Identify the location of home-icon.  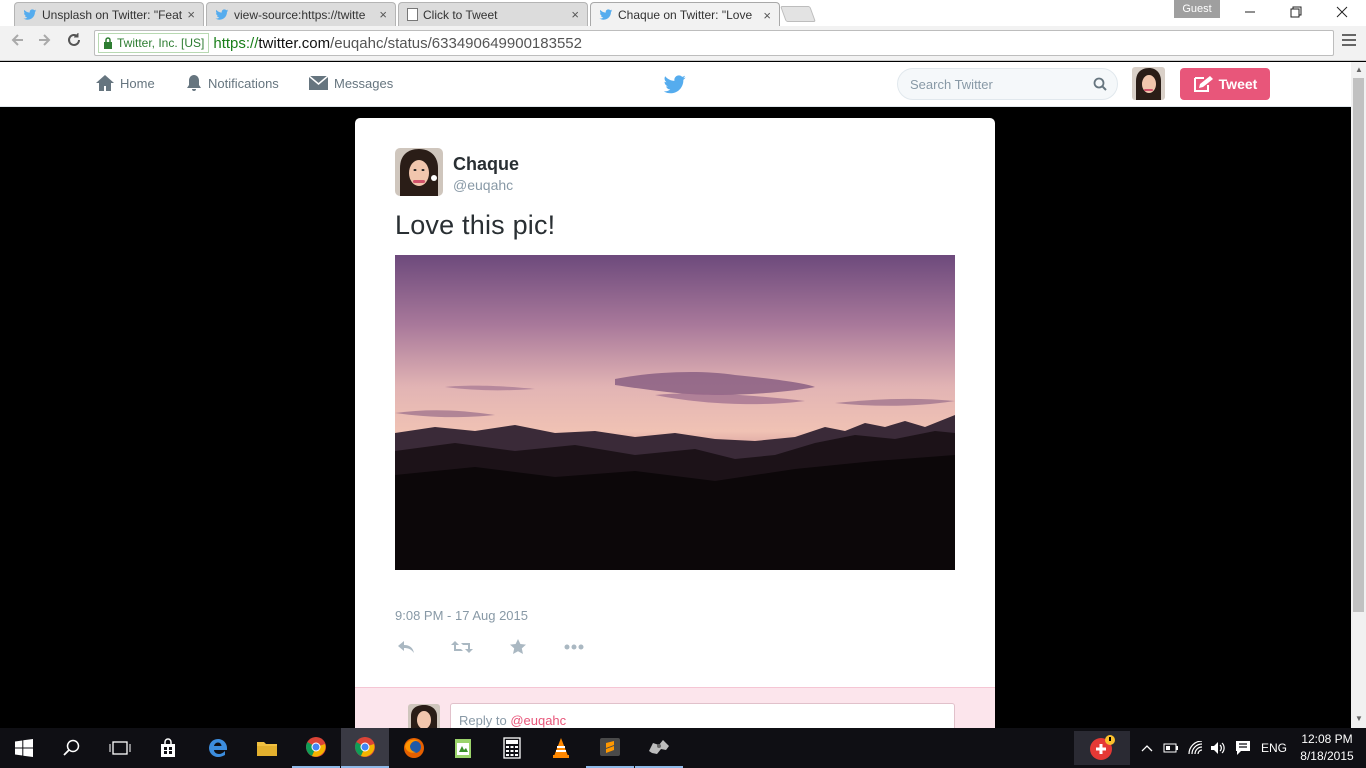
(105, 83).